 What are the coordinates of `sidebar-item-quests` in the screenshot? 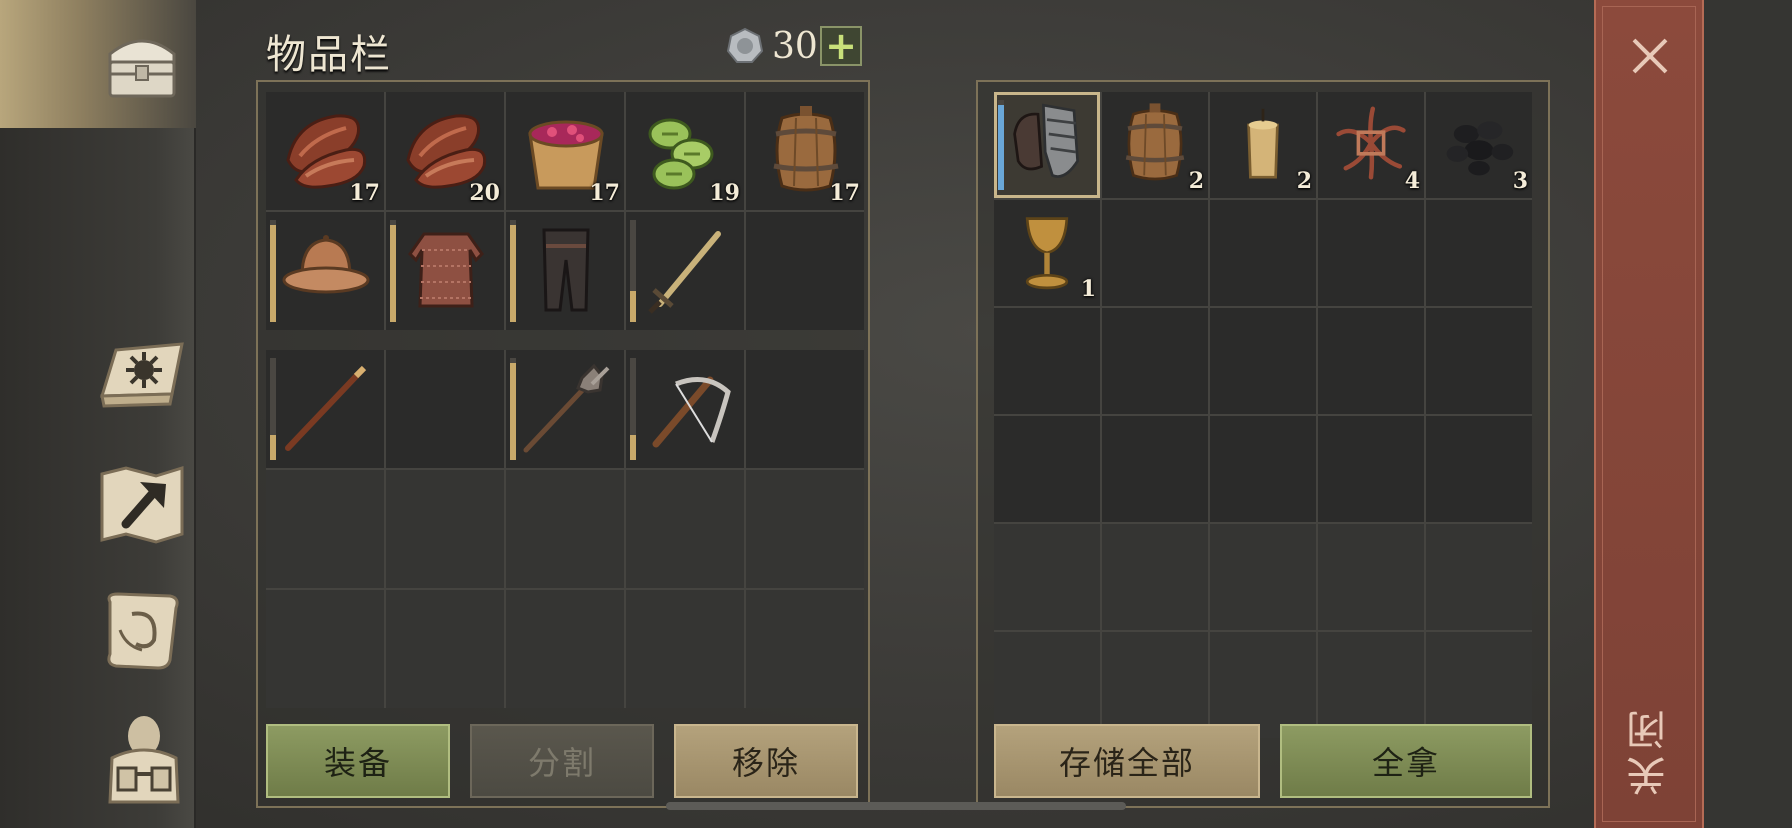 It's located at (142, 630).